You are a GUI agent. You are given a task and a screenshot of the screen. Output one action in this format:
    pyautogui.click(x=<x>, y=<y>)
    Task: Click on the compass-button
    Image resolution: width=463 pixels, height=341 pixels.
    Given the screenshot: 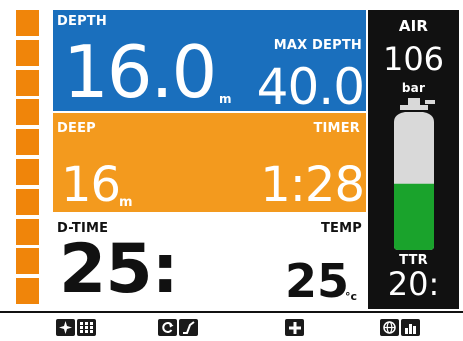 What is the action you would take?
    pyautogui.click(x=65, y=327)
    